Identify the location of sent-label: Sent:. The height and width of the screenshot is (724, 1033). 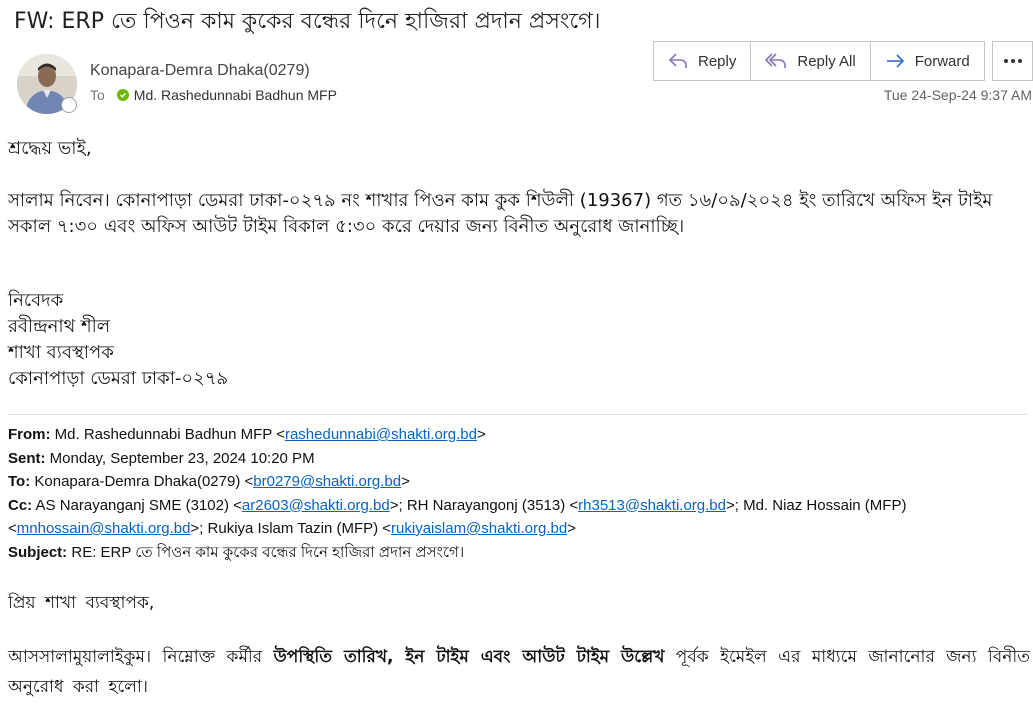
(27, 458).